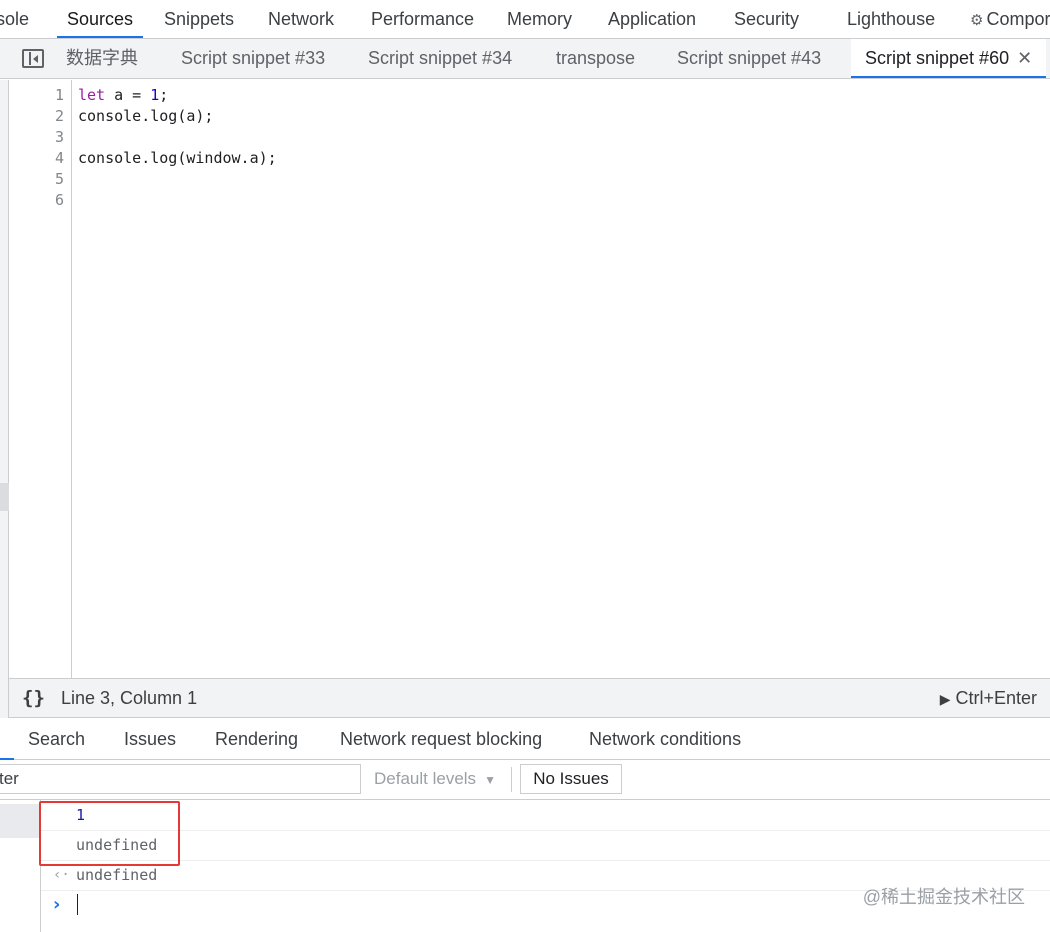 Image resolution: width=1050 pixels, height=932 pixels. I want to click on console-filter-input: ter, so click(180, 779).